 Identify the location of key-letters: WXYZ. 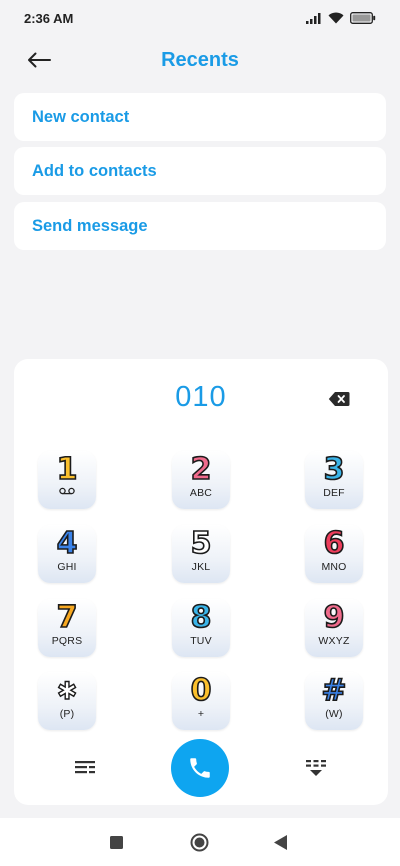
(334, 641).